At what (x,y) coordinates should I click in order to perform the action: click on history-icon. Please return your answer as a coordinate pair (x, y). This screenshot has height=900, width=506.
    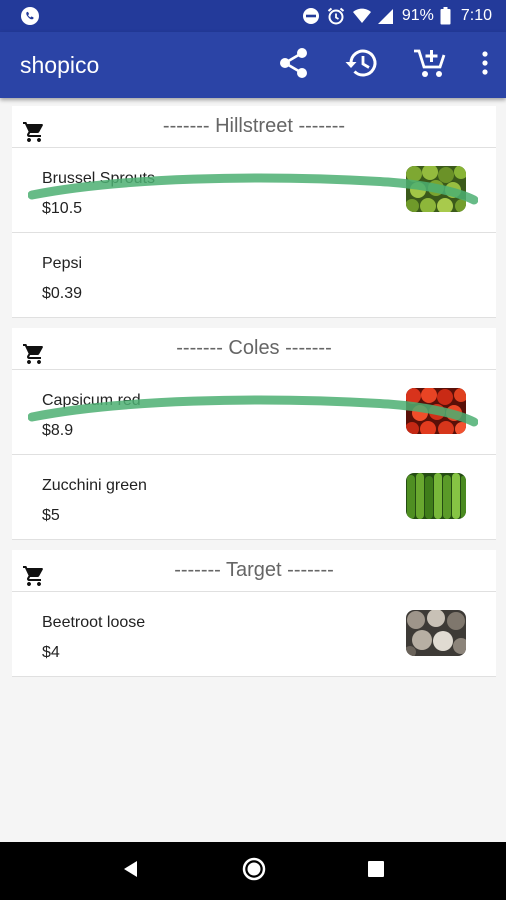
    Looking at the image, I should click on (362, 65).